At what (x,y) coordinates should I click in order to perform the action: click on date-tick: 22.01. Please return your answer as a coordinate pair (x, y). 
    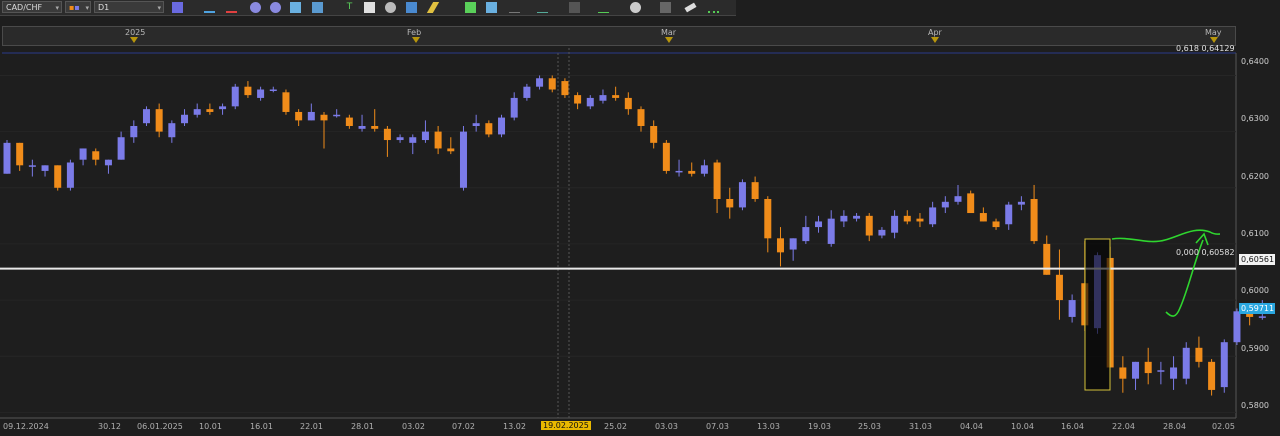
    Looking at the image, I should click on (311, 426).